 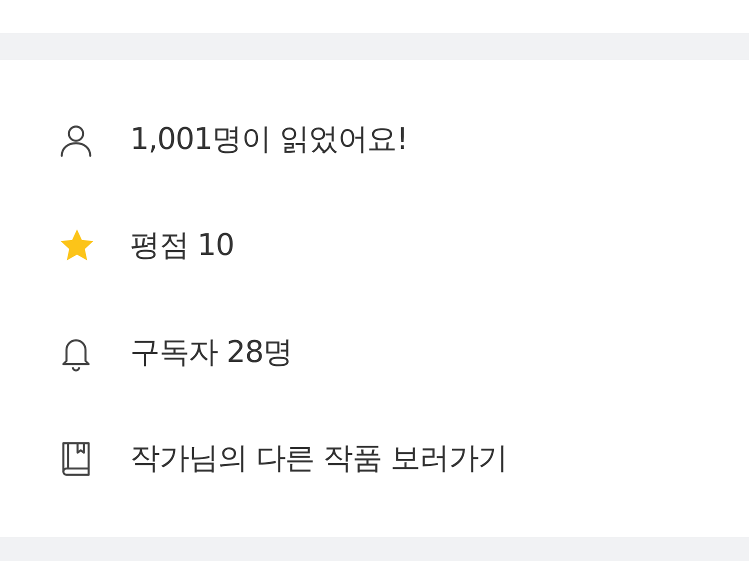 What do you see at coordinates (211, 353) in the screenshot?
I see `info-text: 구독자 28명` at bounding box center [211, 353].